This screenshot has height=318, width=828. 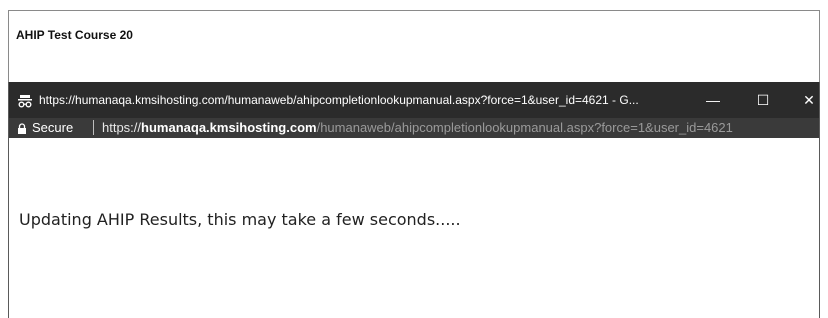 I want to click on maximize-button: ☐, so click(x=763, y=100).